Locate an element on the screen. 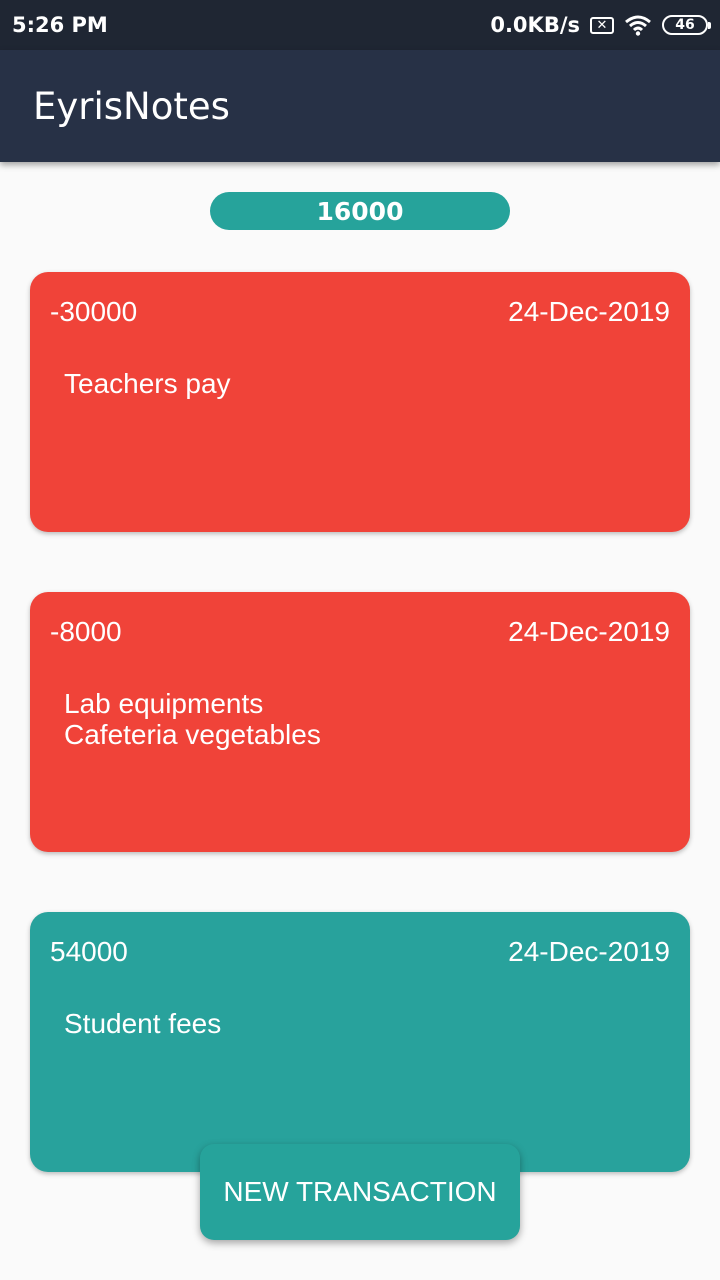  transaction-amount: -30000 is located at coordinates (94, 311).